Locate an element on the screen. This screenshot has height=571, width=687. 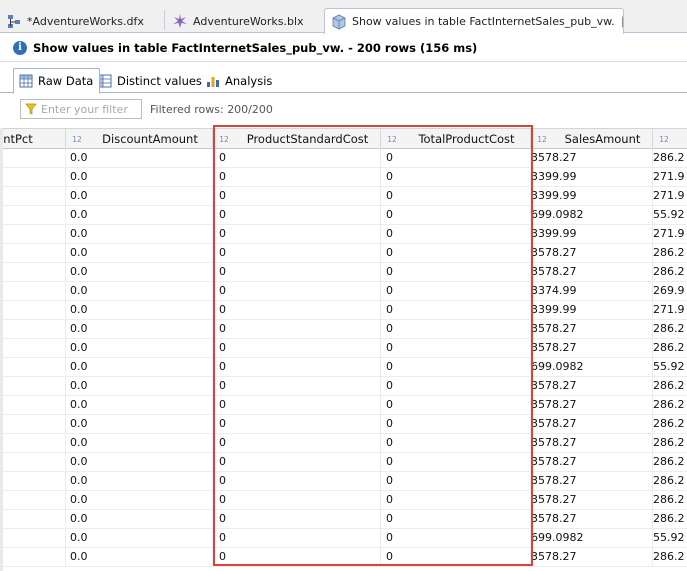
col-discount-amount-header: 12 DiscountAmount is located at coordinates (139, 139).